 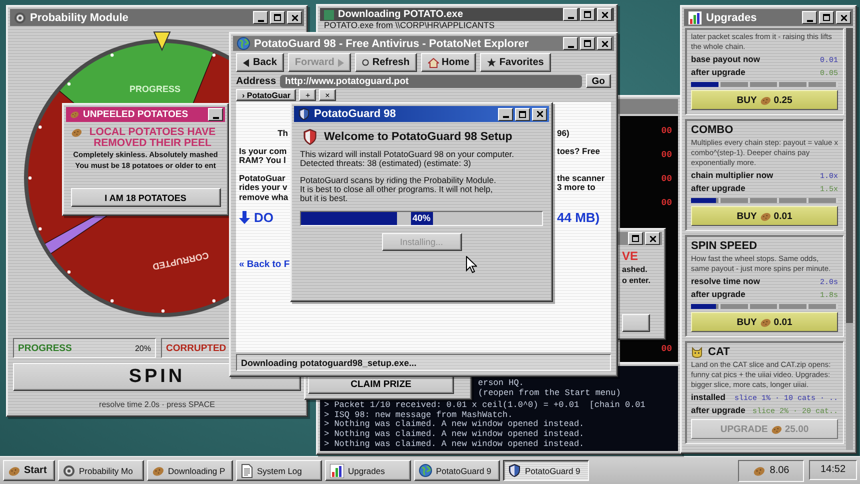 What do you see at coordinates (190, 470) in the screenshot?
I see `taskbar-button: Downloading P` at bounding box center [190, 470].